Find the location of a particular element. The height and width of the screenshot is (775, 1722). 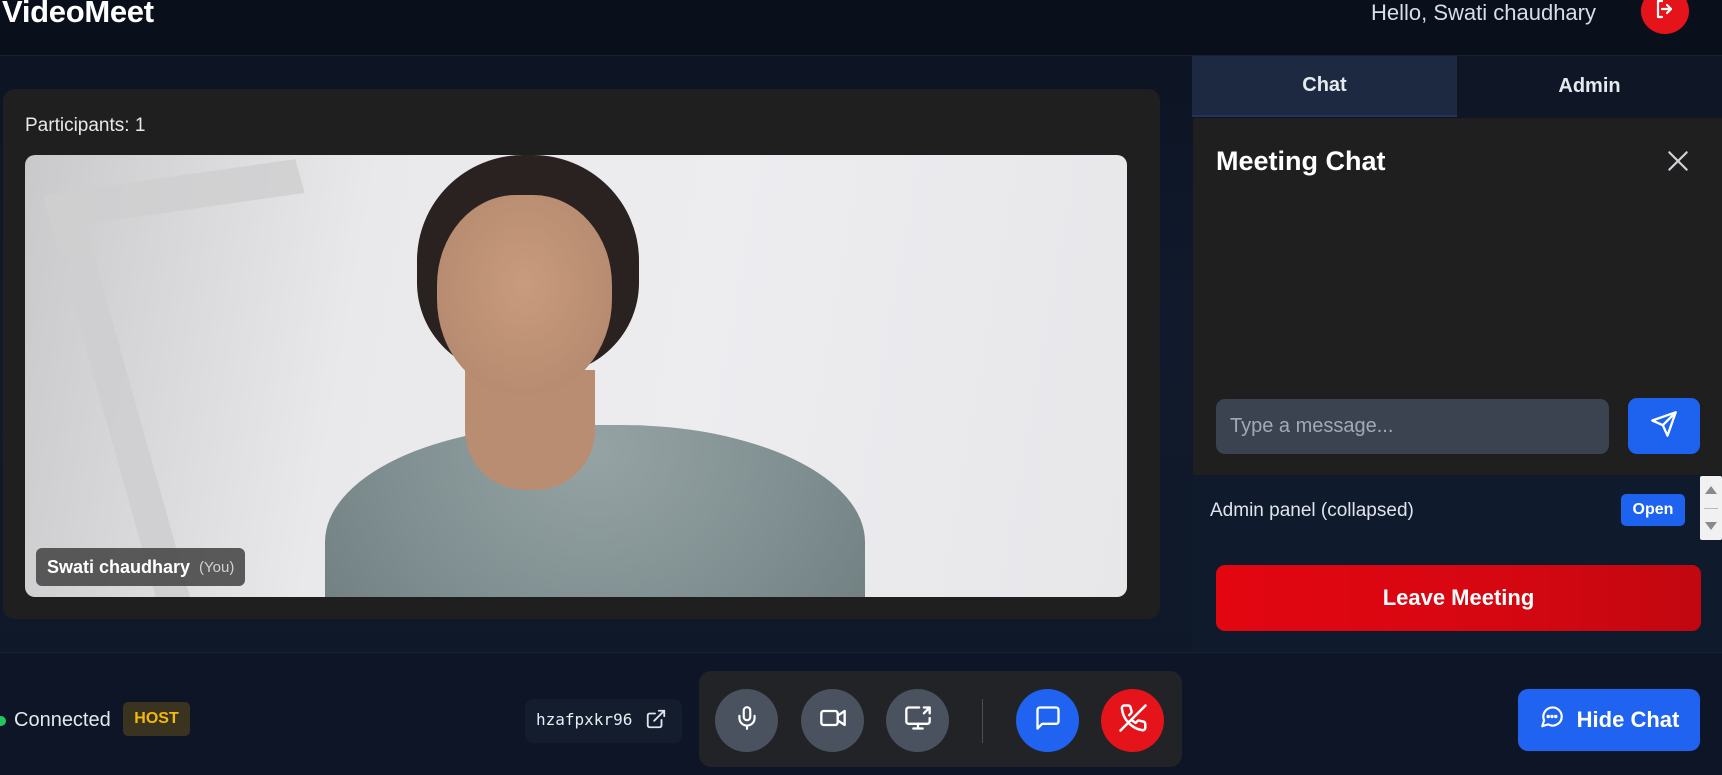

chat-toggle-button is located at coordinates (1047, 720).